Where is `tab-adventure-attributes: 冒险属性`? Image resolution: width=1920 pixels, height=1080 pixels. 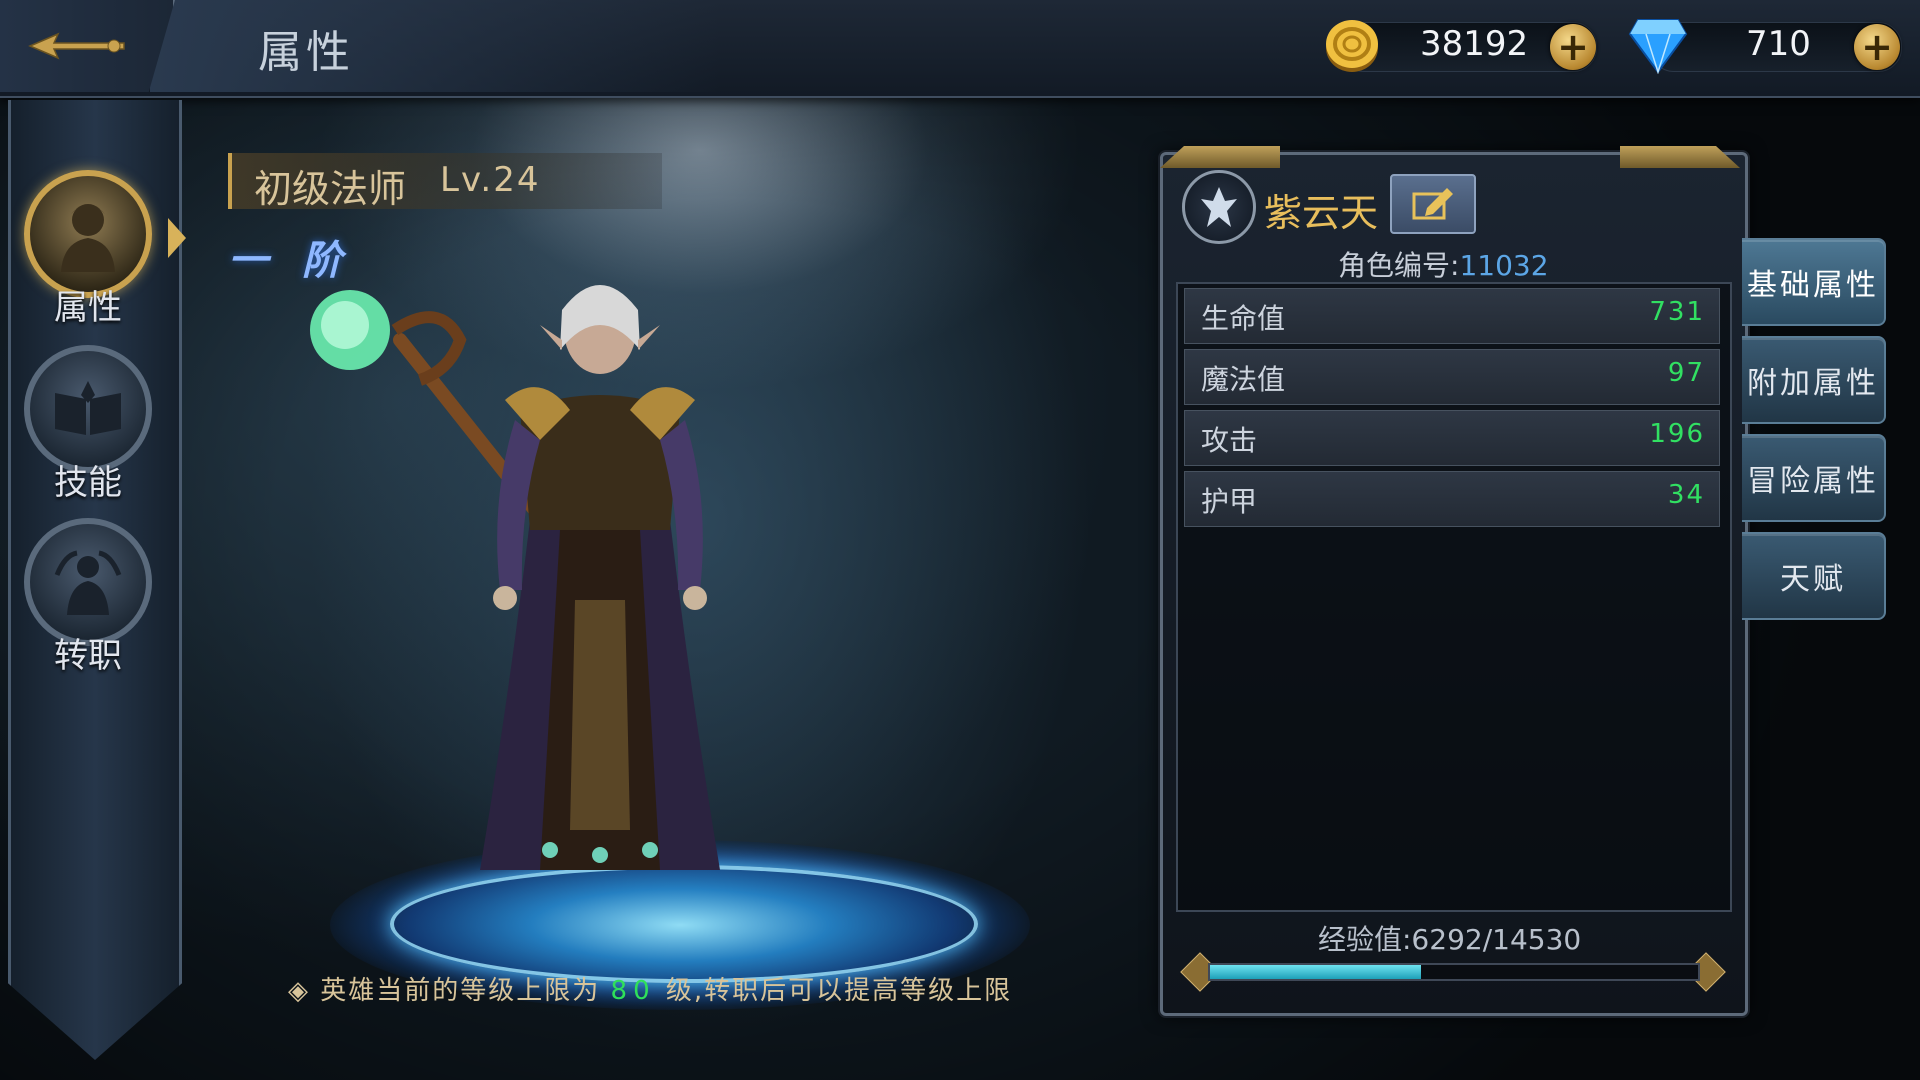
tab-adventure-attributes: 冒险属性 is located at coordinates (1814, 478).